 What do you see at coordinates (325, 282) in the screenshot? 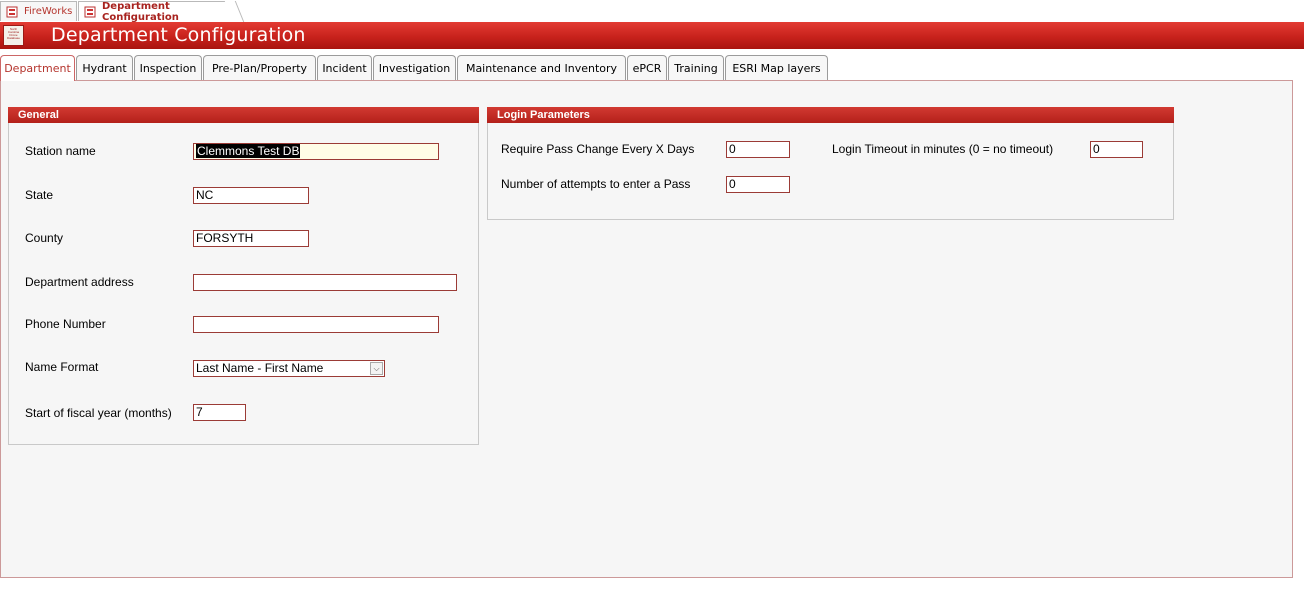
I see `department-address-field` at bounding box center [325, 282].